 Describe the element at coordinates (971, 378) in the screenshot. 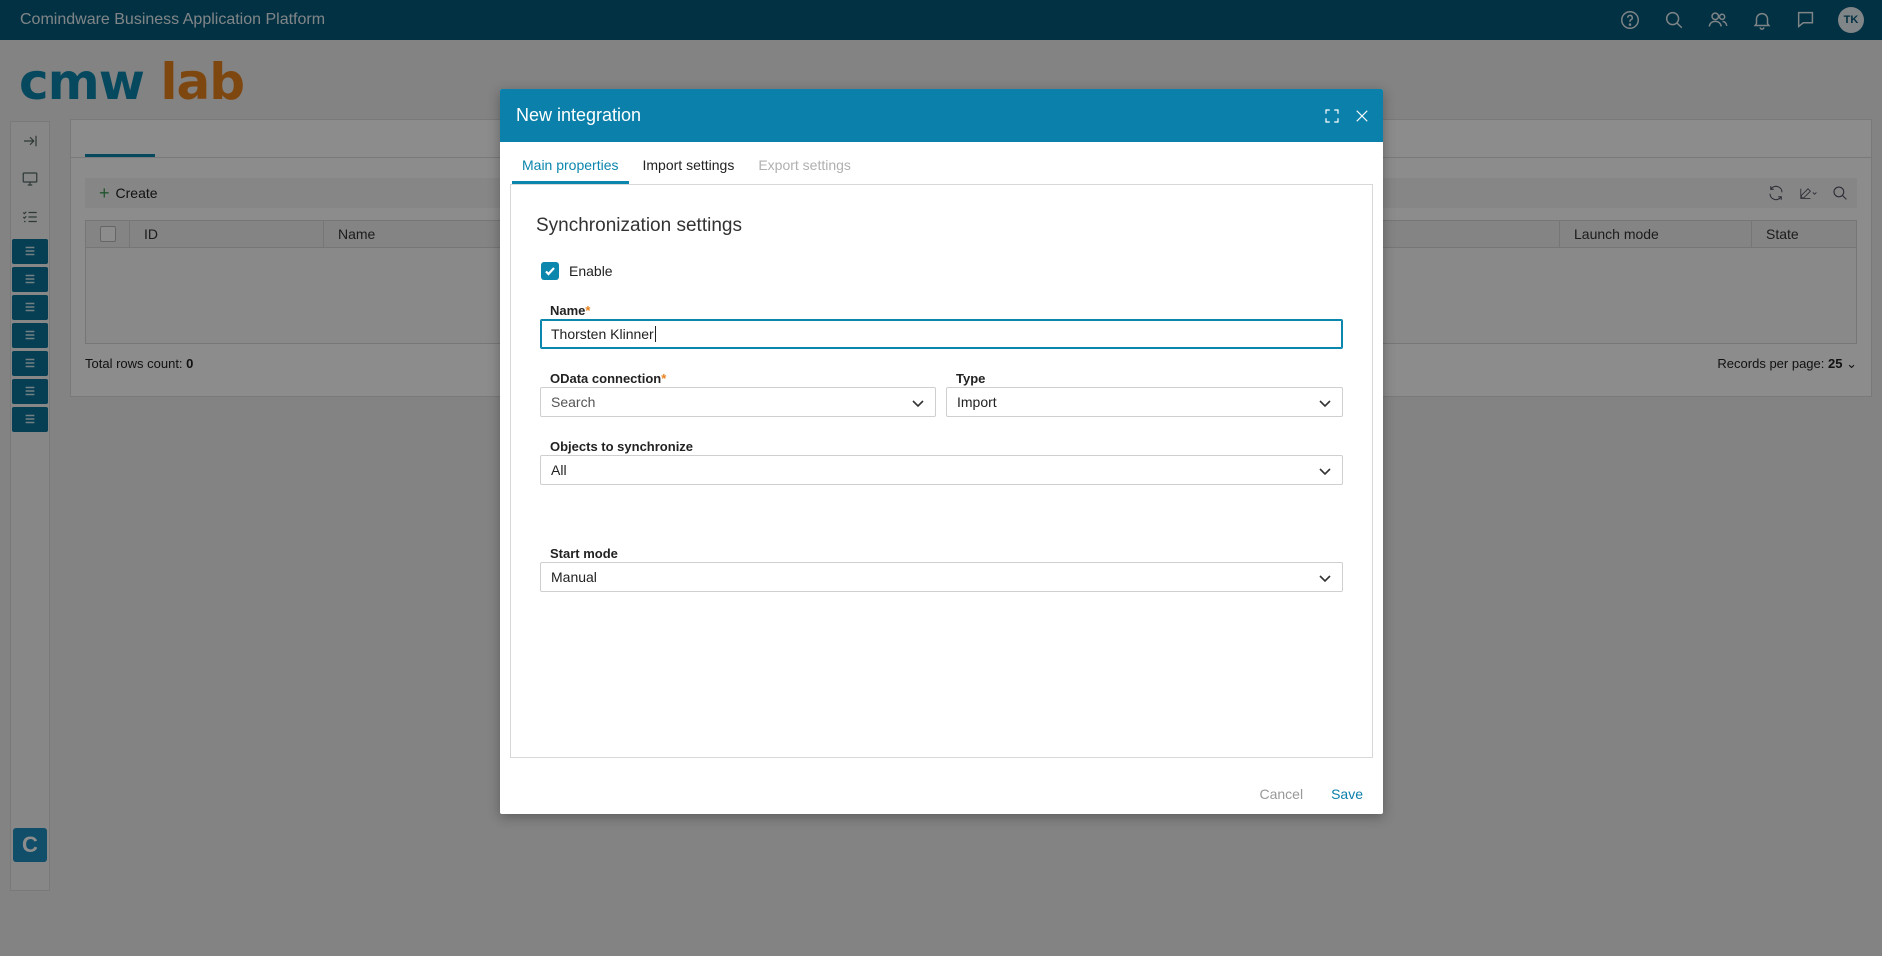

I see `type-label: Type` at that location.